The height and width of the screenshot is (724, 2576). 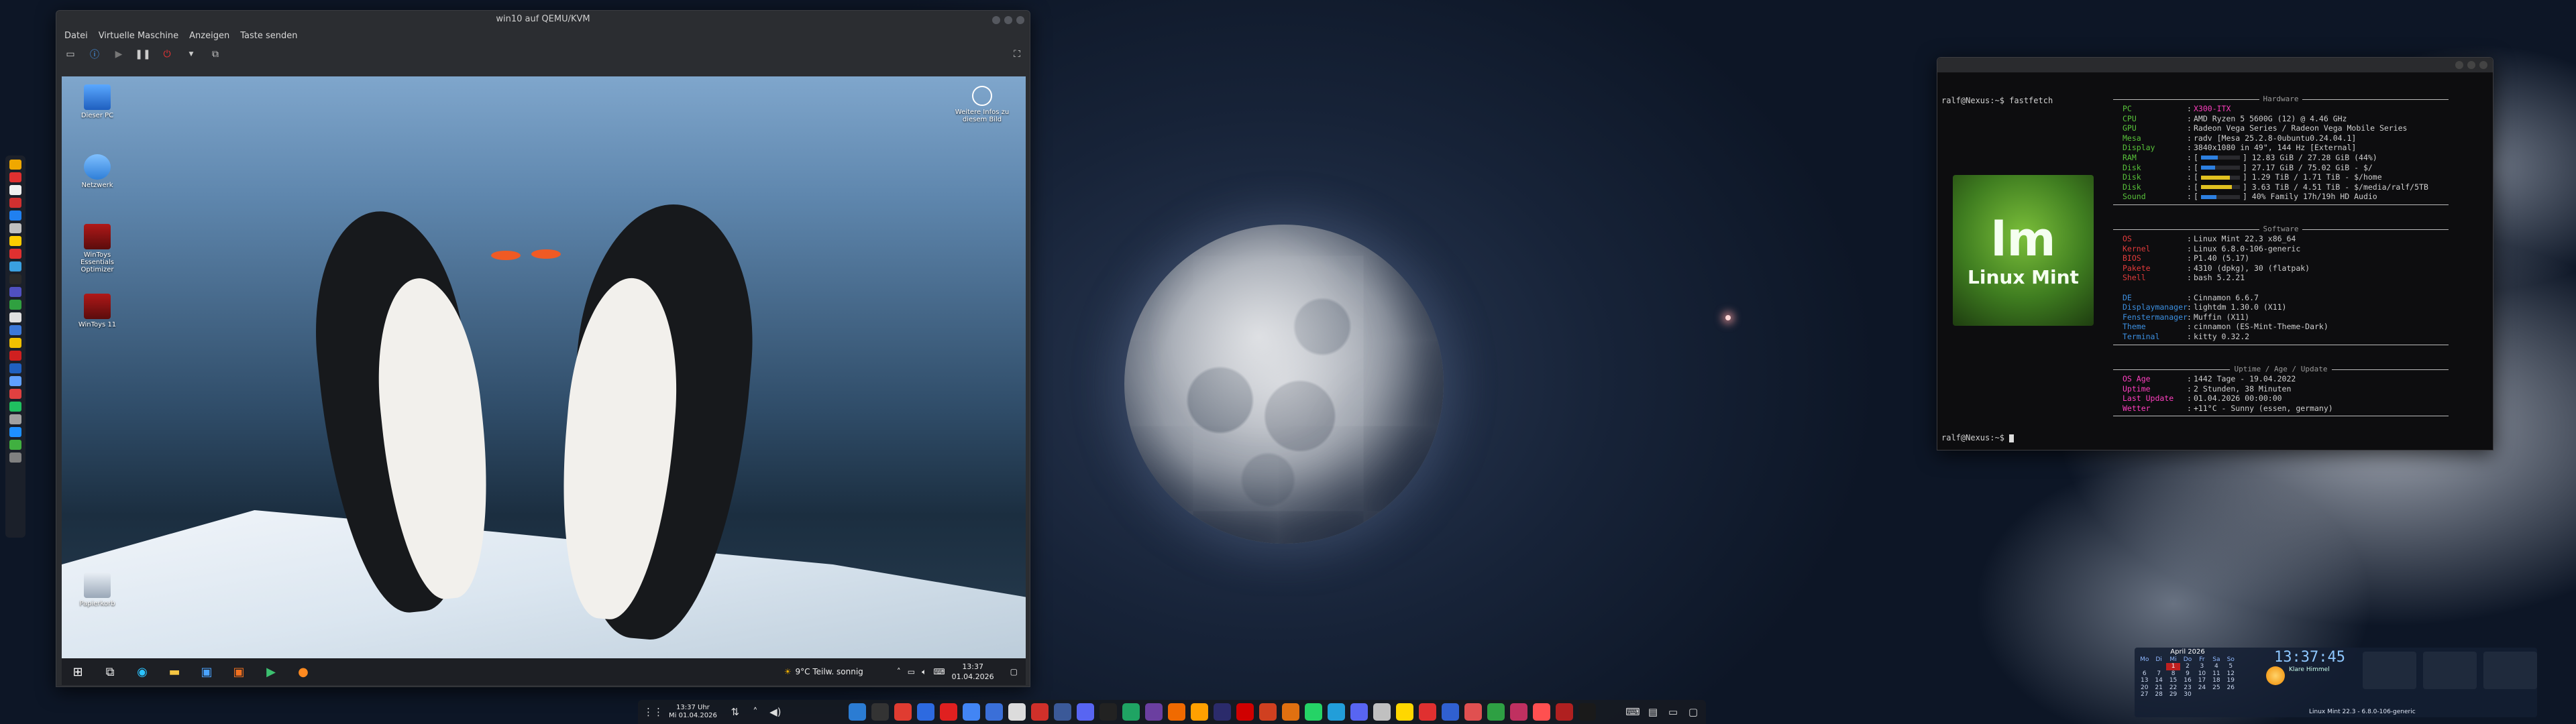 I want to click on clipboard-icon: ▤, so click(x=1653, y=712).